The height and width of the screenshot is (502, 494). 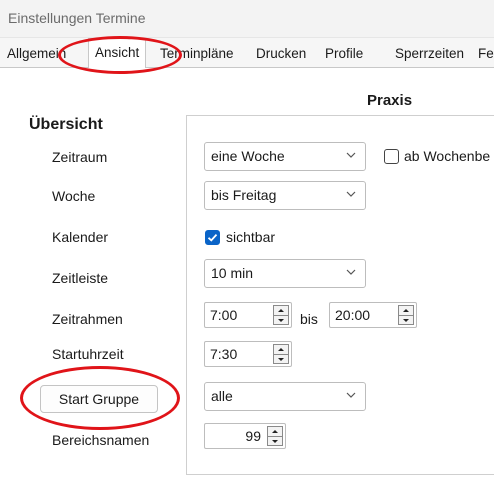 I want to click on tab-sperrzeiten: Sperrzeiten, so click(x=429, y=55).